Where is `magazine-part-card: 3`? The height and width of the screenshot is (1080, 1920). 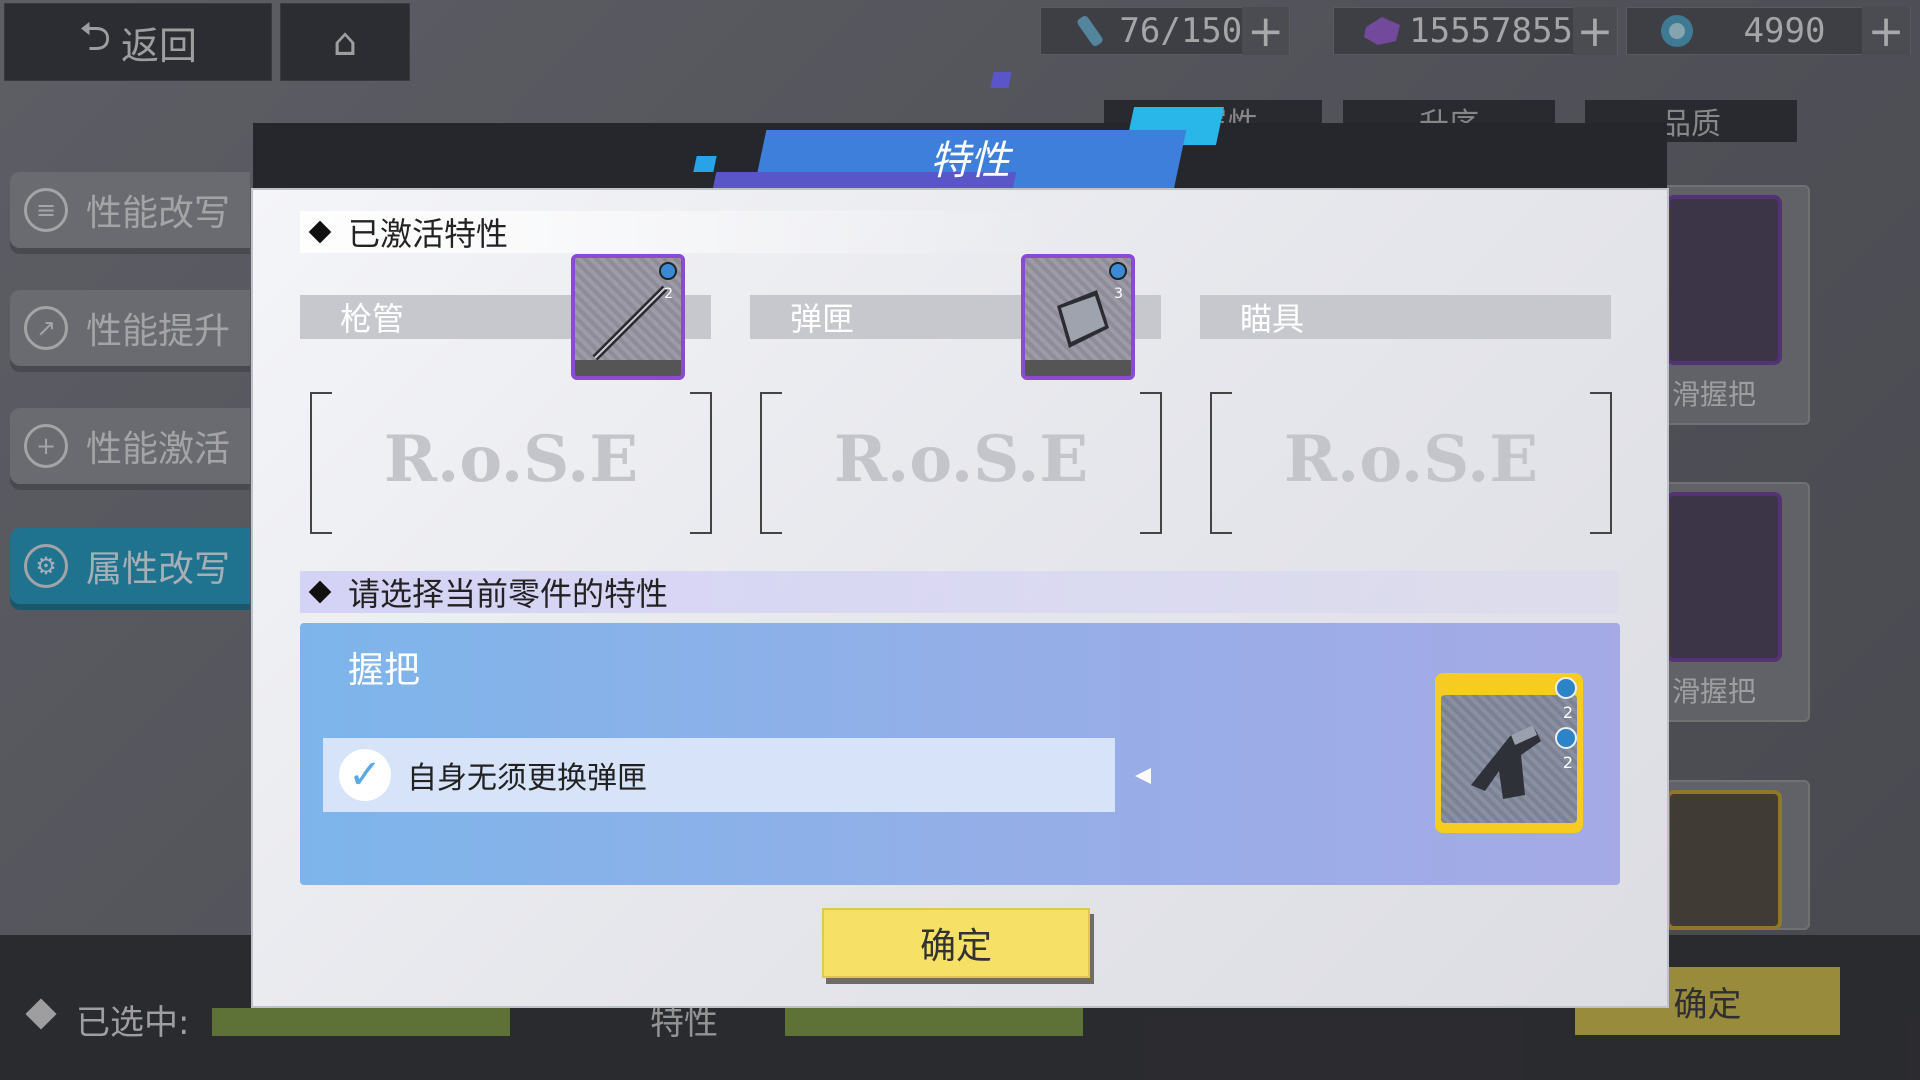 magazine-part-card: 3 is located at coordinates (1078, 317).